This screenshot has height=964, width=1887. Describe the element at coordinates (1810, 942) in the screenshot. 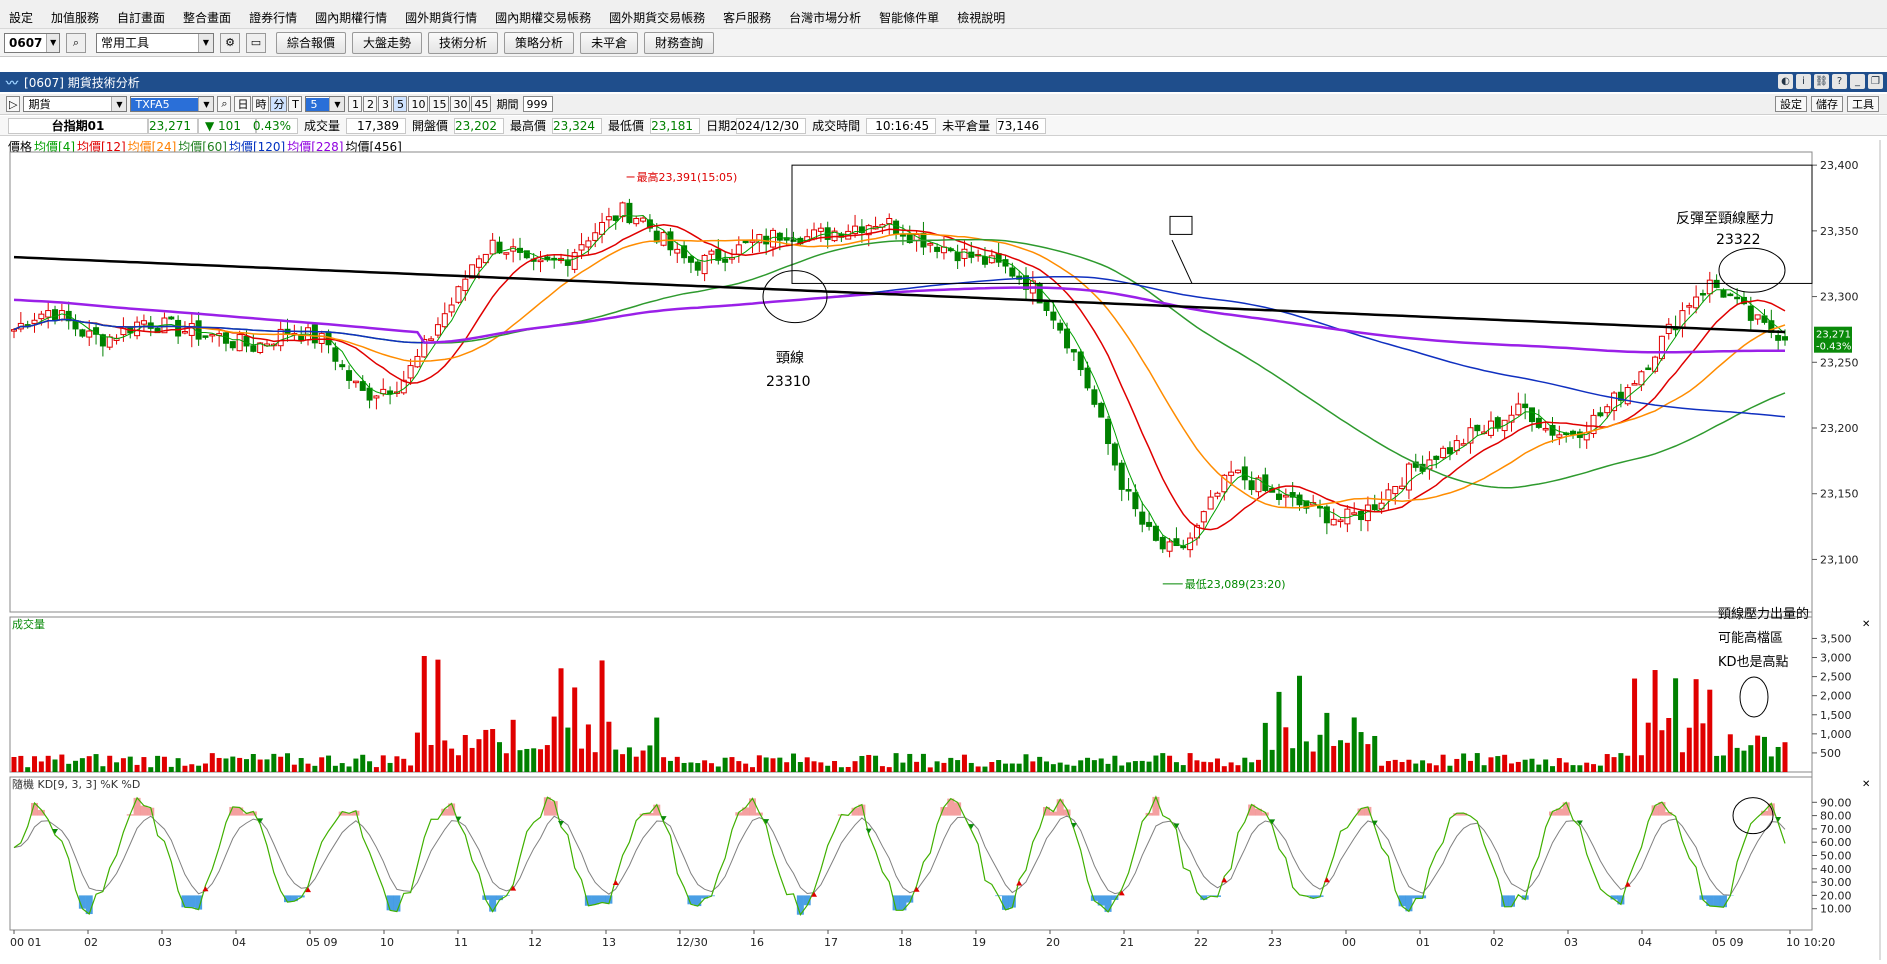

I see `time-tick-label: 10 10:20` at that location.